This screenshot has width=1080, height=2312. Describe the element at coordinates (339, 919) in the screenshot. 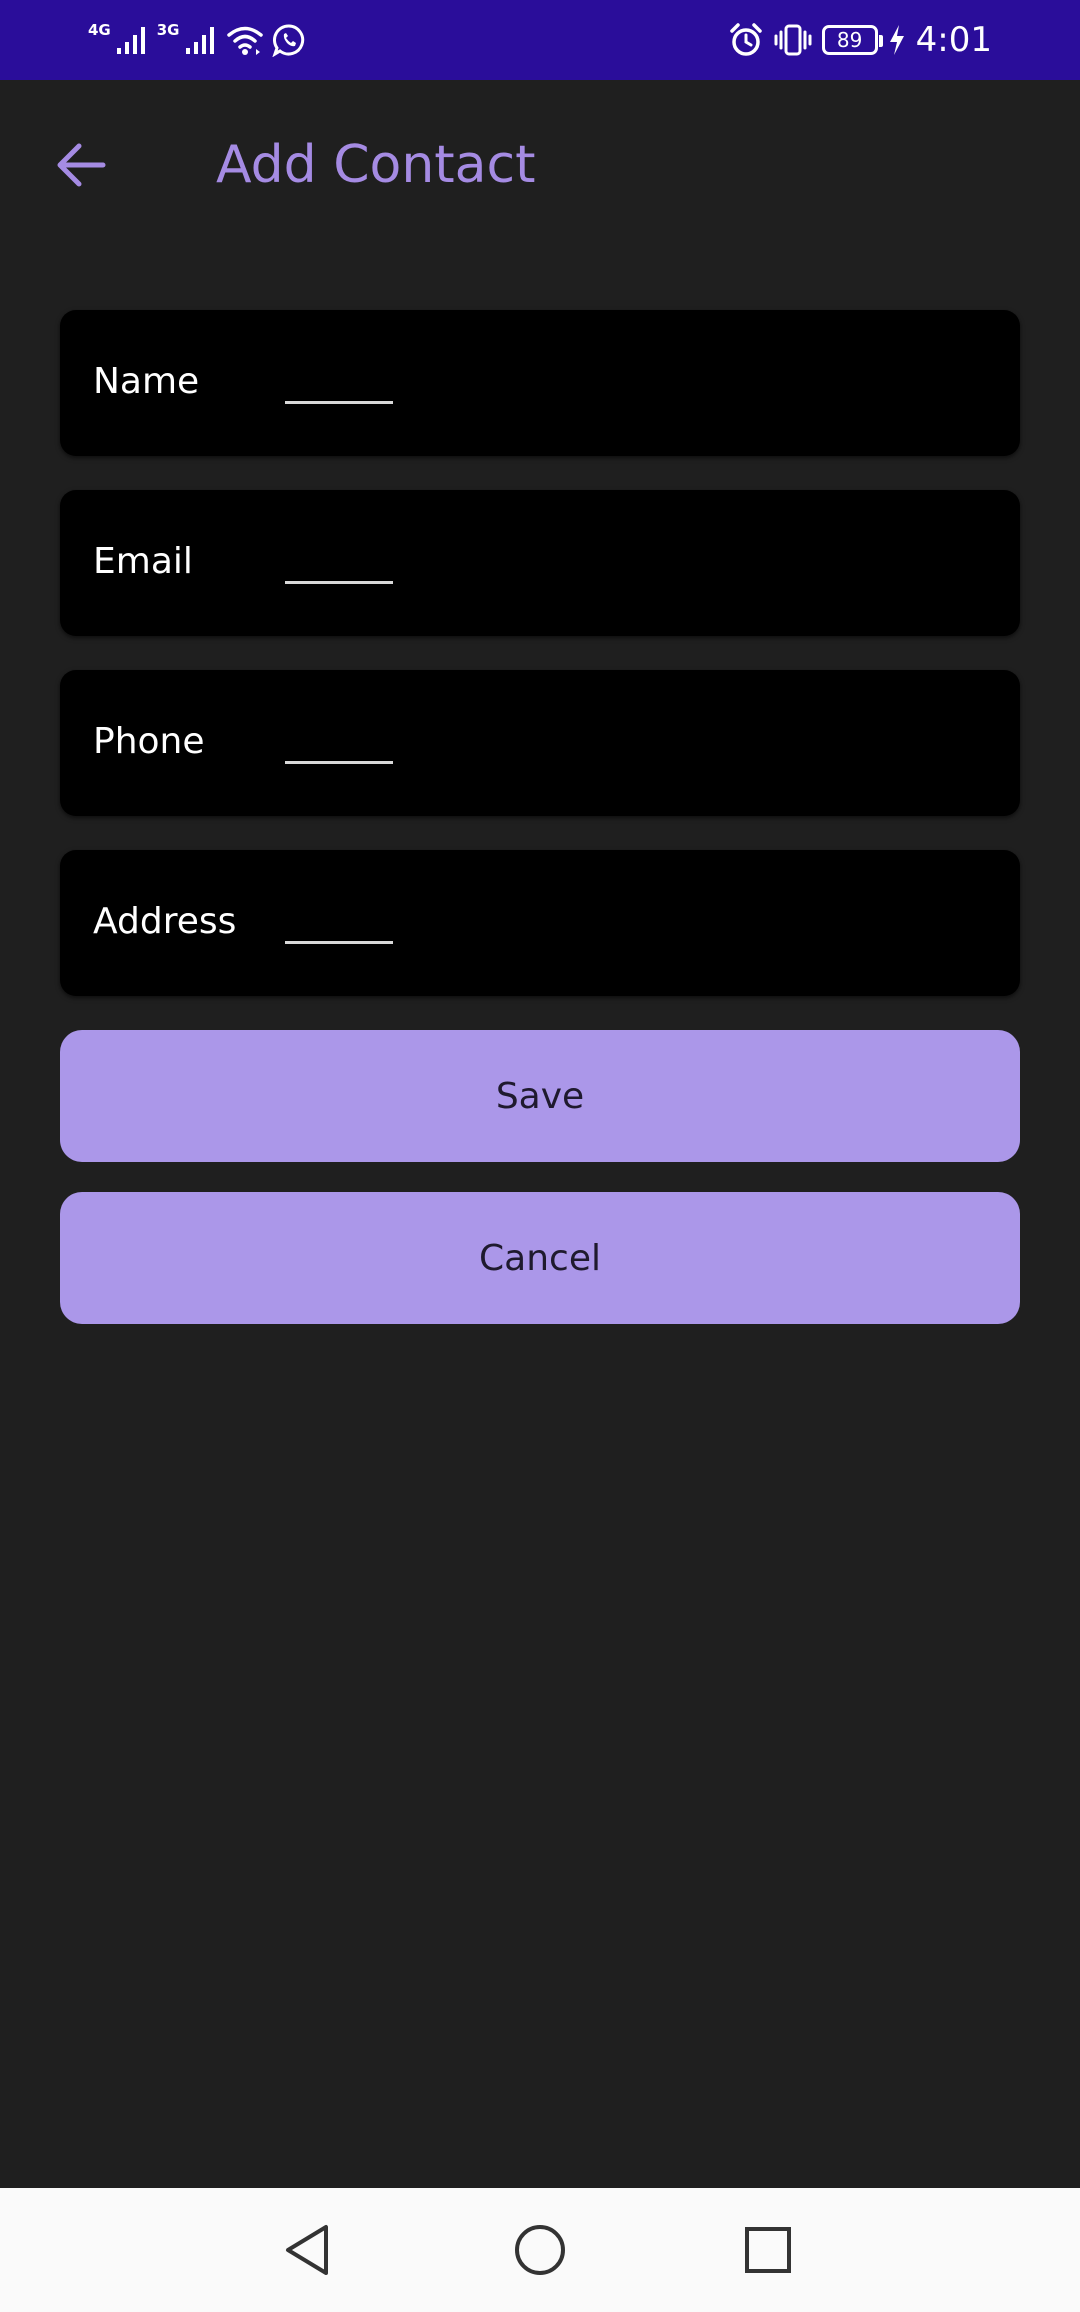

I see `address-input` at that location.